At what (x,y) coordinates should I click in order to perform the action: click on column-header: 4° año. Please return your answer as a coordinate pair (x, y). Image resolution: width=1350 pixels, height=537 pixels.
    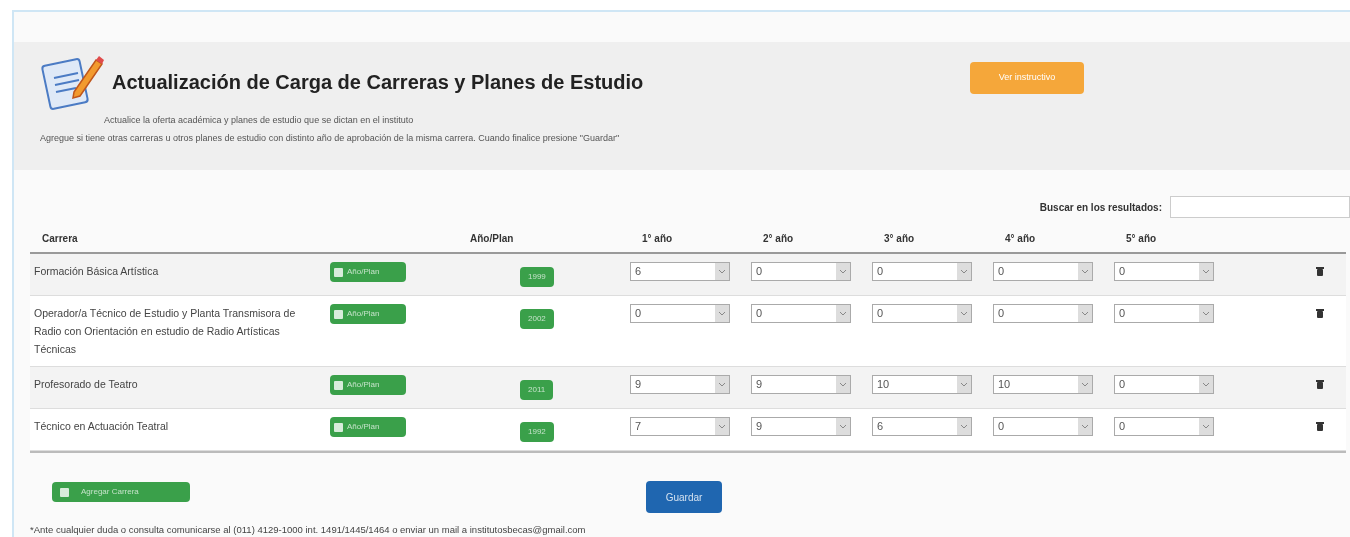
    Looking at the image, I should click on (1020, 238).